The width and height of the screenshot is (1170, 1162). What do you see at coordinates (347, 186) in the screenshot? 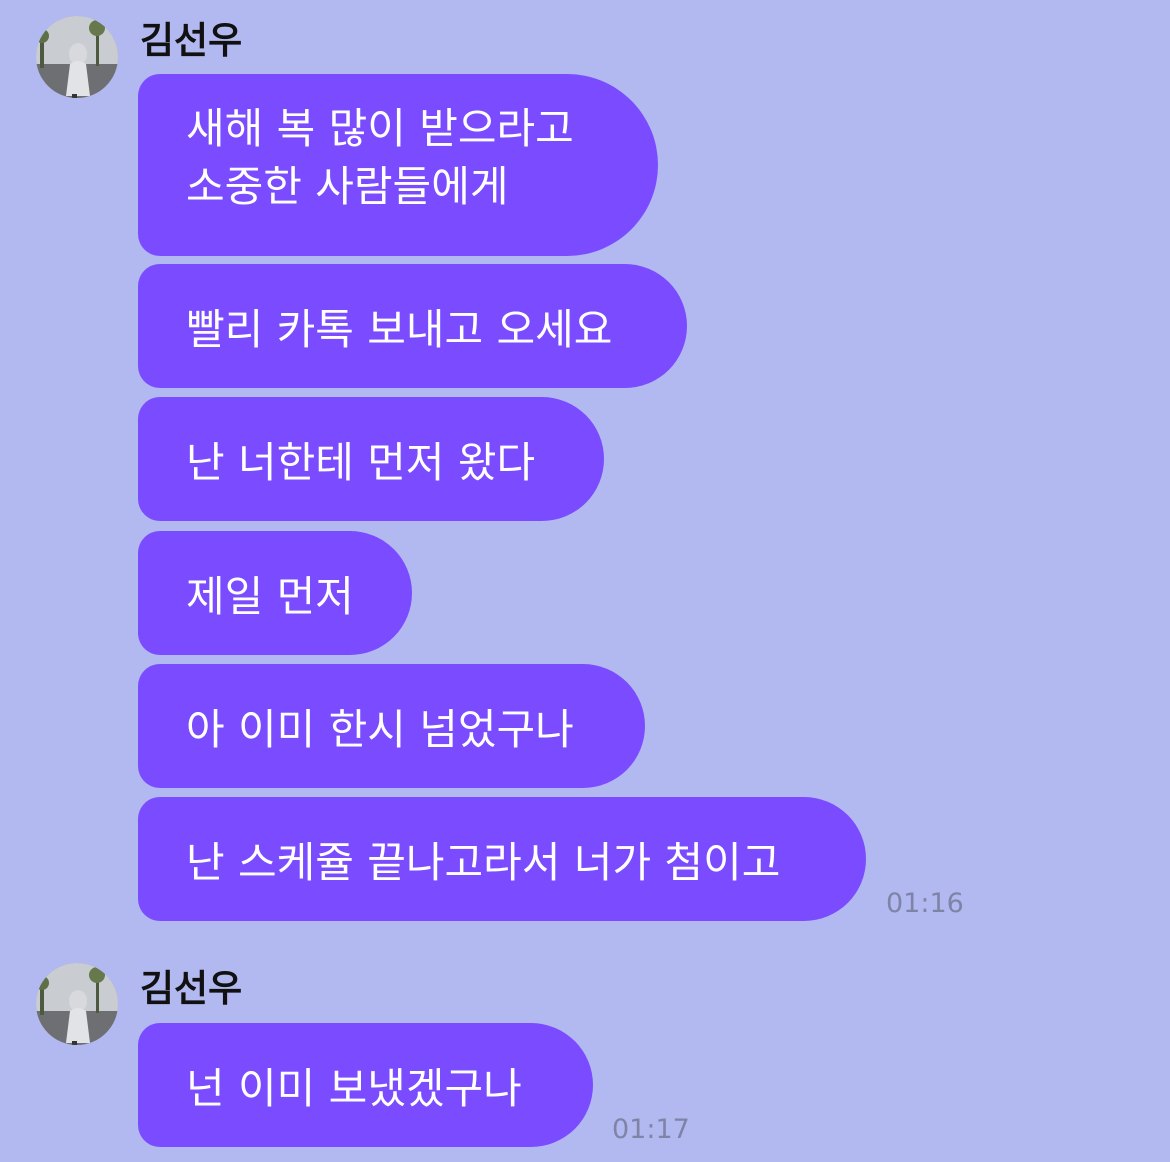
I see `message-line: 소중한 사람들에게` at bounding box center [347, 186].